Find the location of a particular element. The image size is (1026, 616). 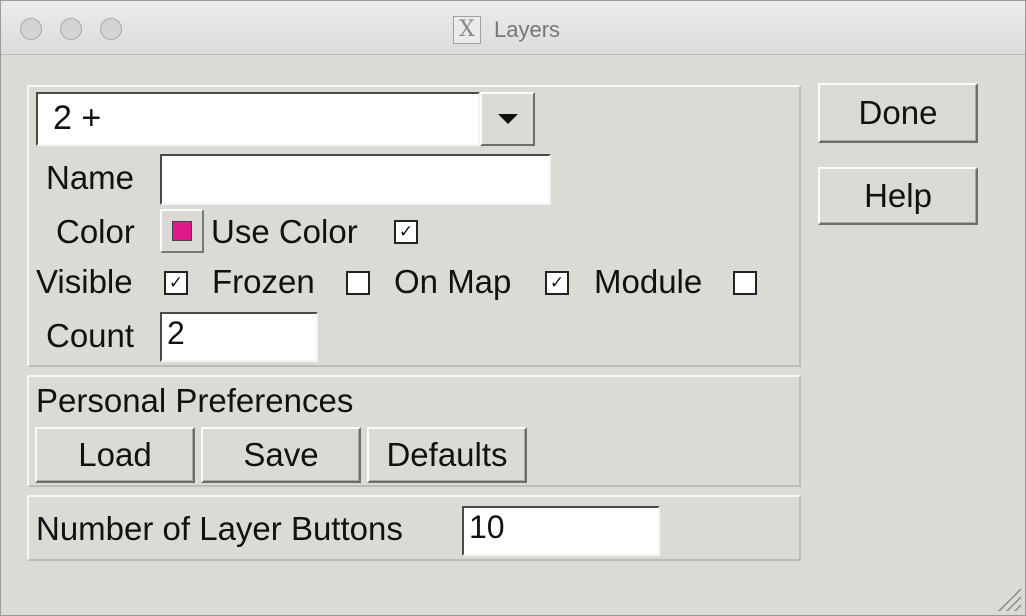

color-picker-button is located at coordinates (182, 231).